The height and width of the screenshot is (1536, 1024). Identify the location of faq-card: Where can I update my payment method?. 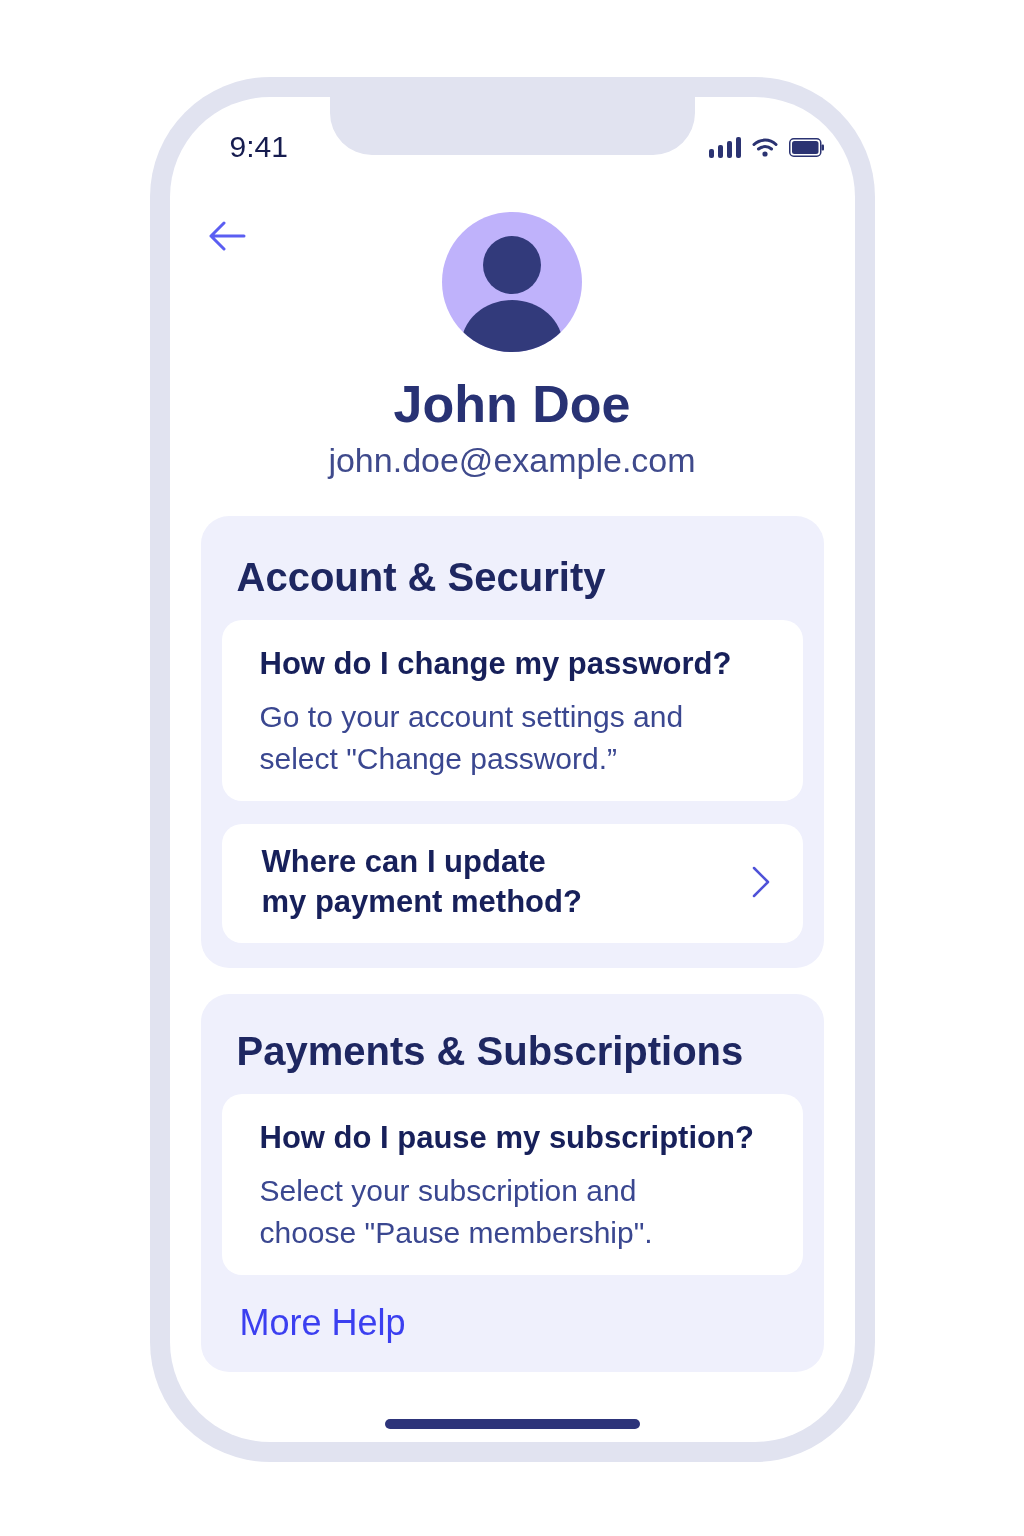
(512, 883).